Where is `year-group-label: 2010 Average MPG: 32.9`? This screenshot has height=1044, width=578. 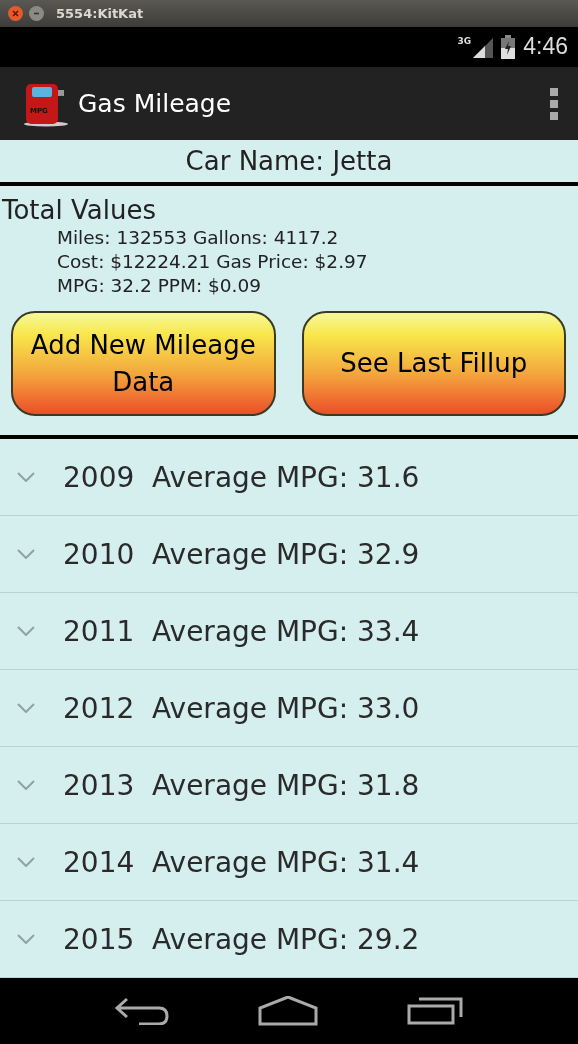
year-group-label: 2010 Average MPG: 32.9 is located at coordinates (241, 554).